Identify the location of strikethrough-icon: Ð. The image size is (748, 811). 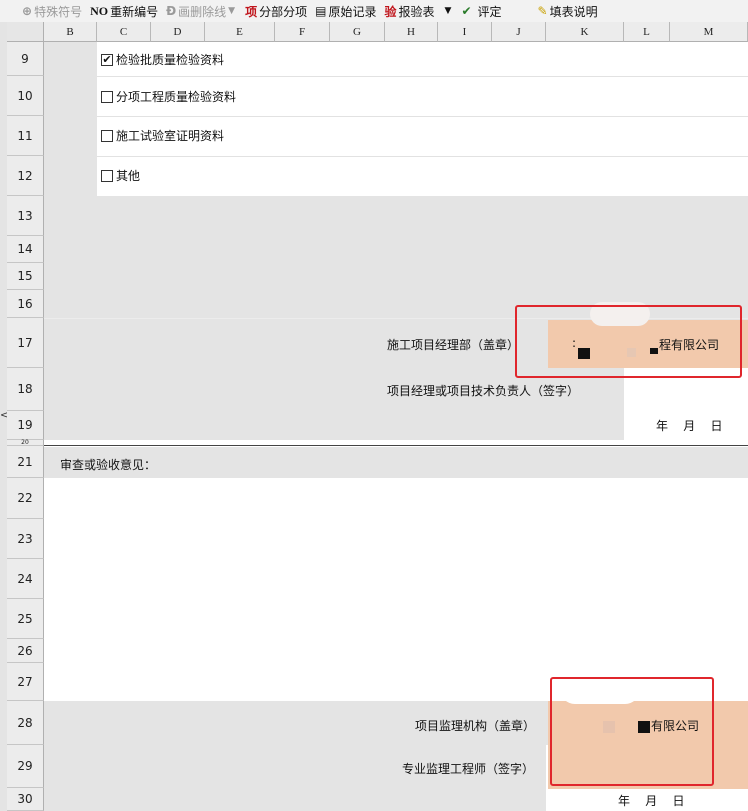
(171, 11).